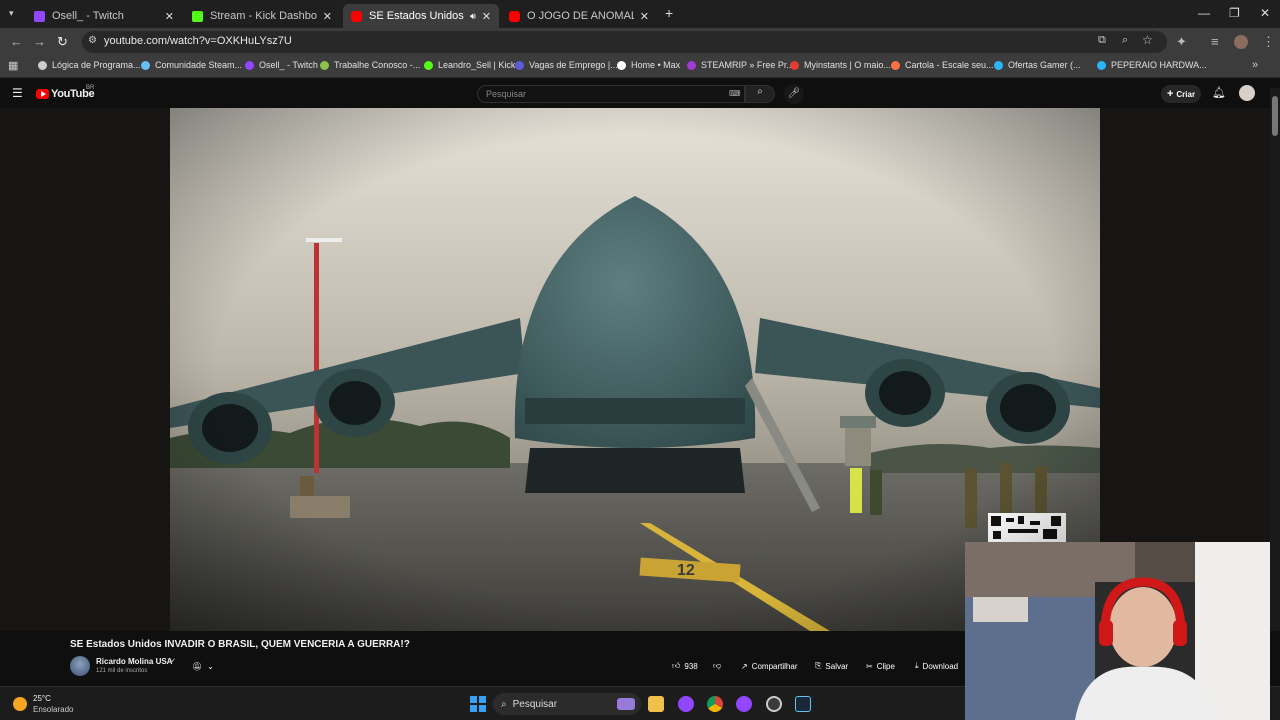 This screenshot has height=720, width=1280. I want to click on download-button: ⤓ Download, so click(936, 666).